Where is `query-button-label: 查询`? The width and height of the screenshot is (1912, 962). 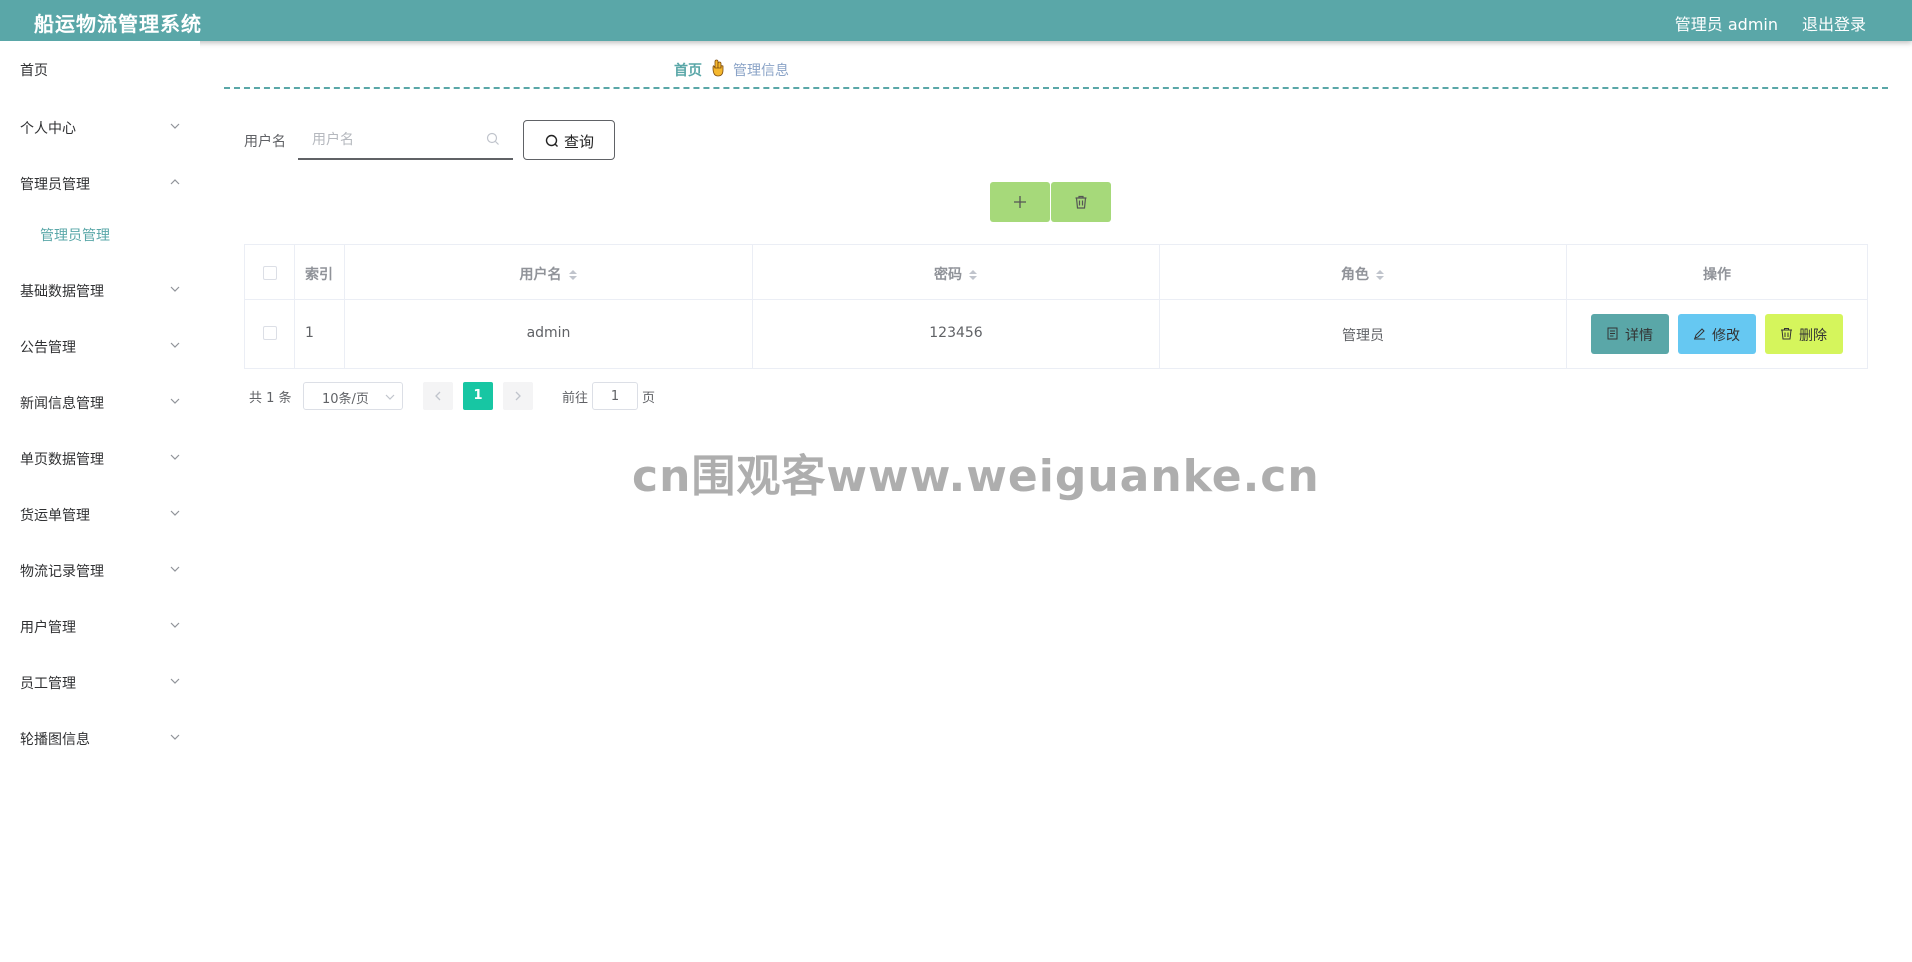 query-button-label: 查询 is located at coordinates (579, 142).